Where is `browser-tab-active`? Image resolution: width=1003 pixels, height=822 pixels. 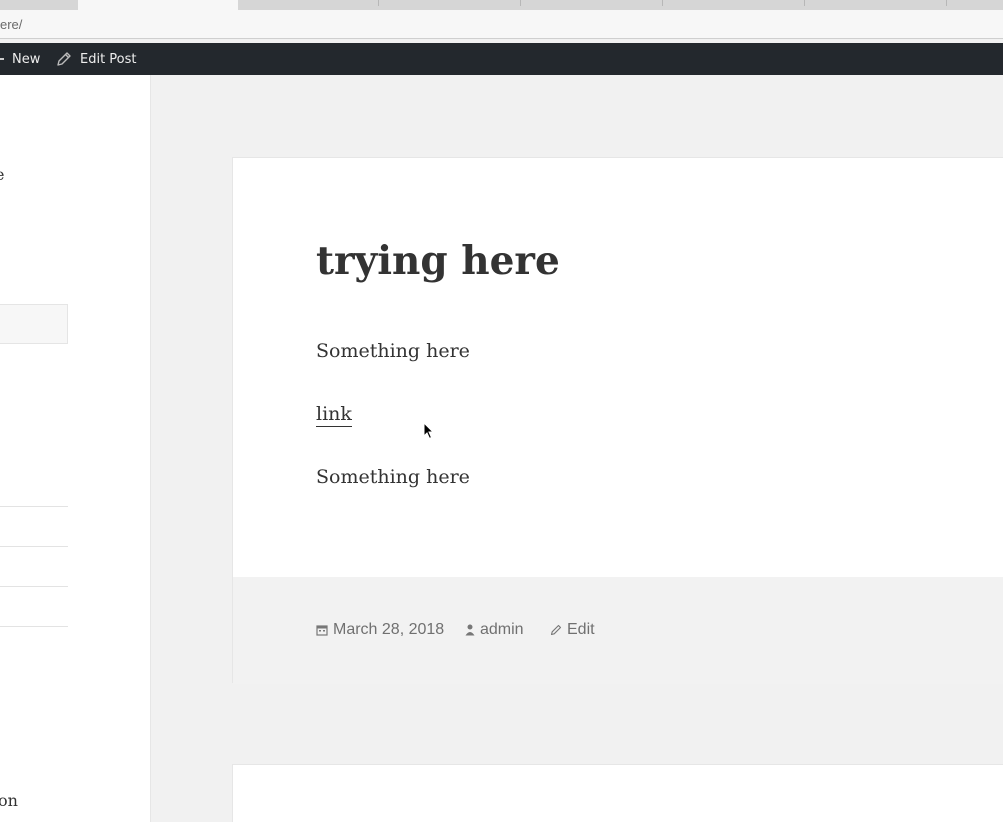
browser-tab-active is located at coordinates (158, 5).